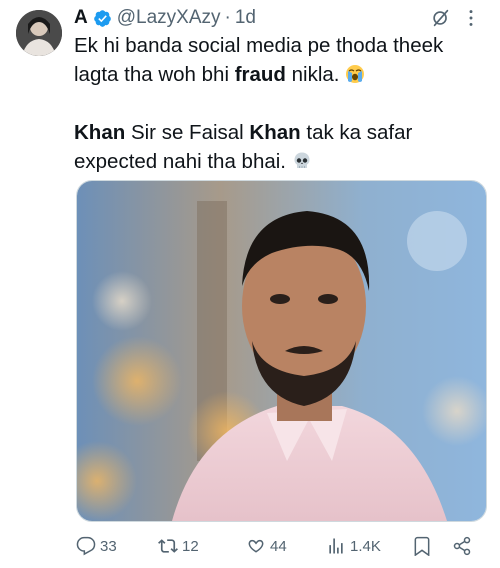  Describe the element at coordinates (422, 546) in the screenshot. I see `bookmark-icon` at that location.